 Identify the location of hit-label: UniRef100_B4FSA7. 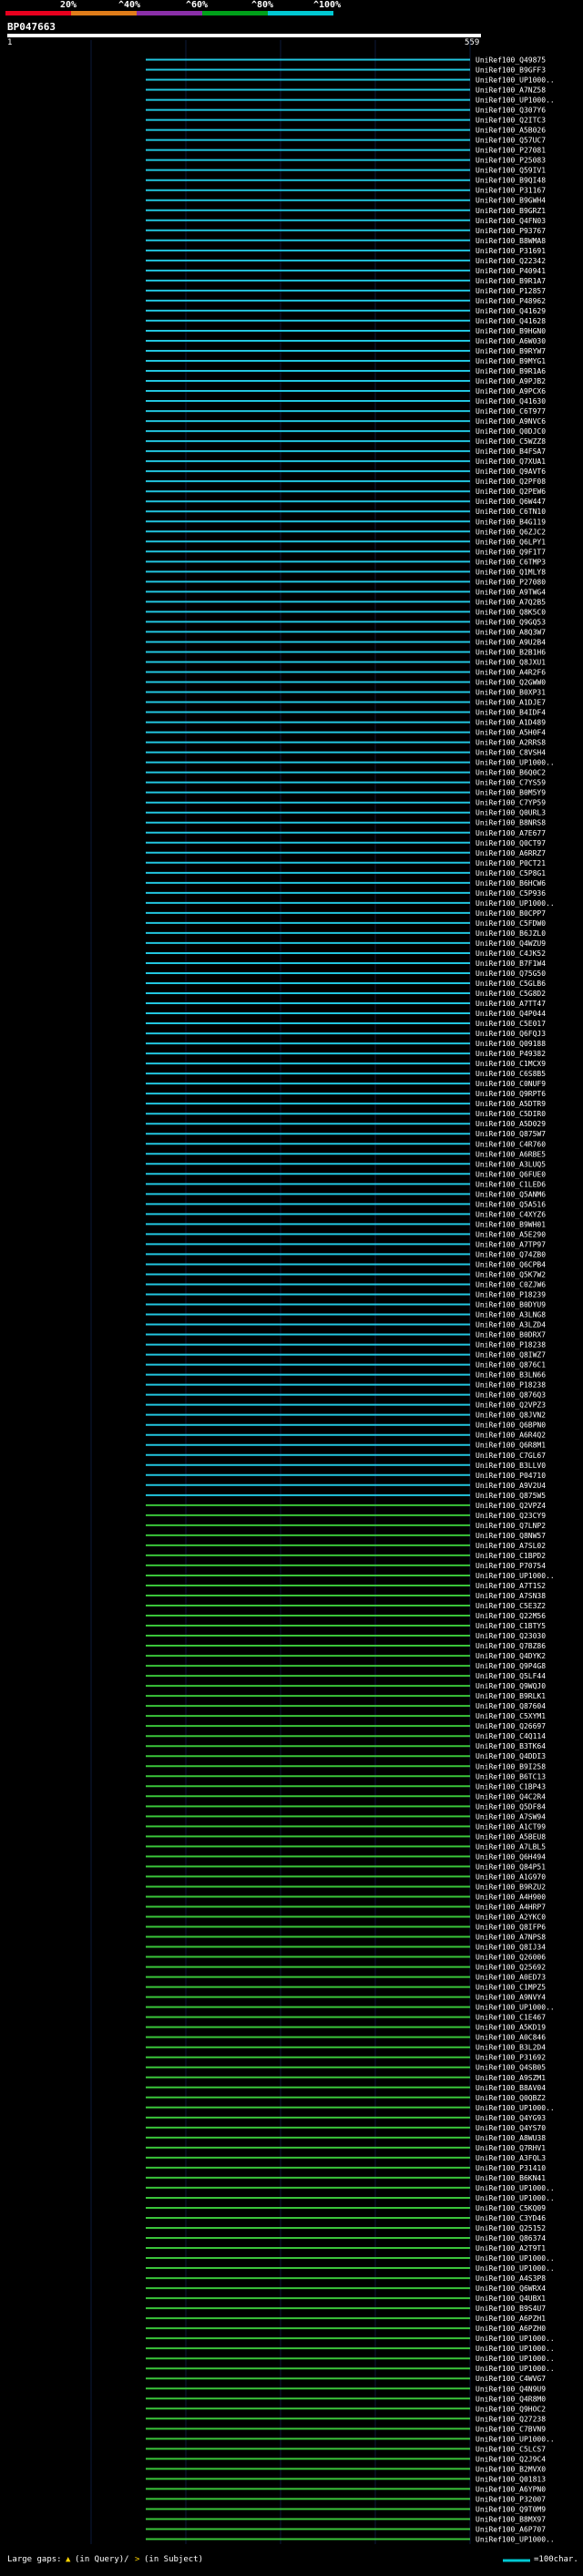
(511, 452).